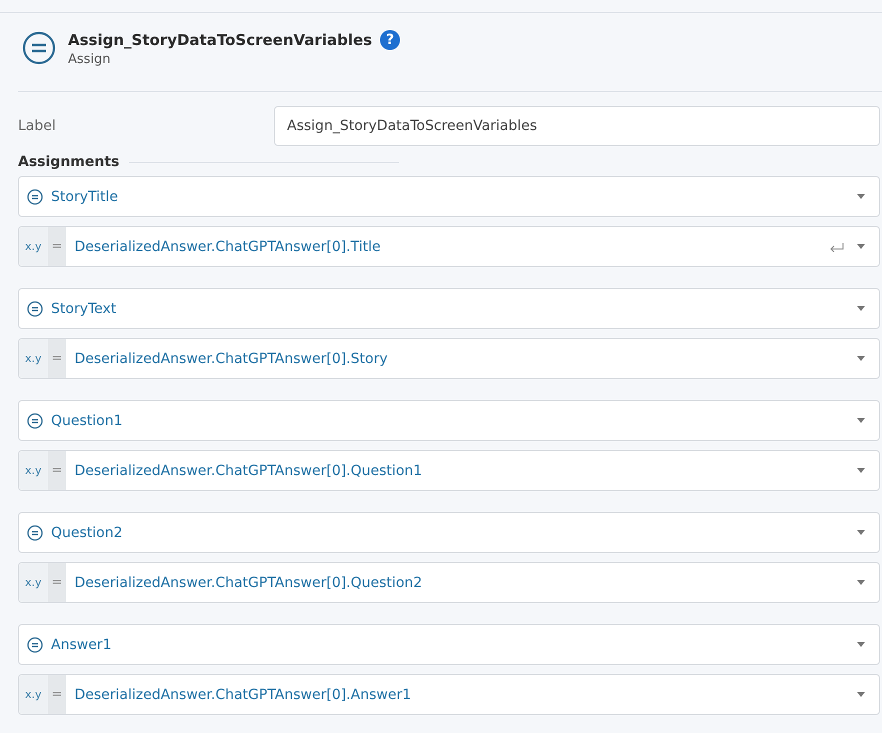 This screenshot has width=882, height=733. Describe the element at coordinates (449, 532) in the screenshot. I see `variable-dropdown: Question2` at that location.